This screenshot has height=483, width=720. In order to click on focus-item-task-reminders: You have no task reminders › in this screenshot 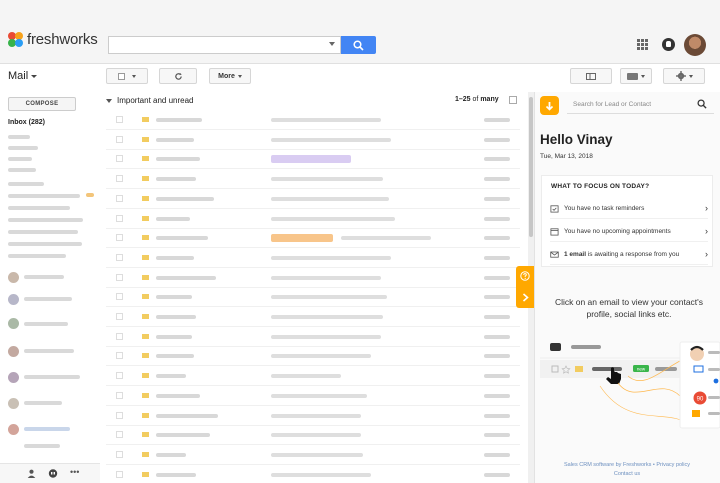, I will do `click(629, 209)`.